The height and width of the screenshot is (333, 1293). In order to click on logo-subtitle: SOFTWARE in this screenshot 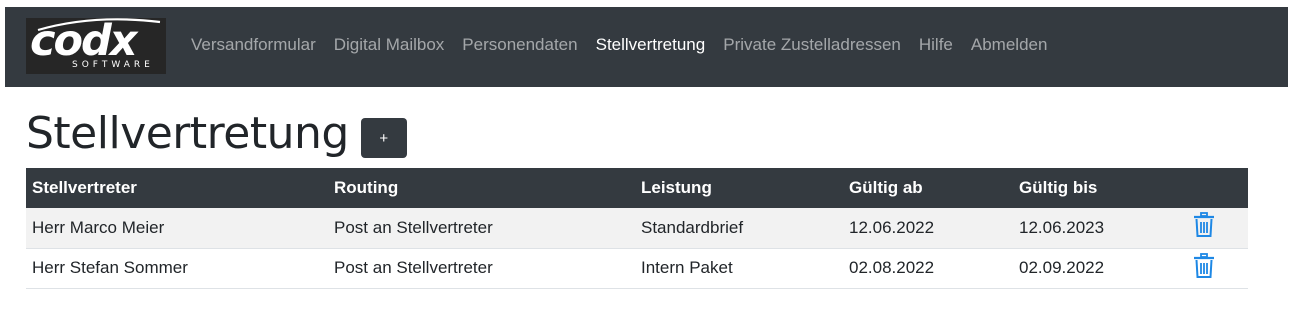, I will do `click(113, 65)`.